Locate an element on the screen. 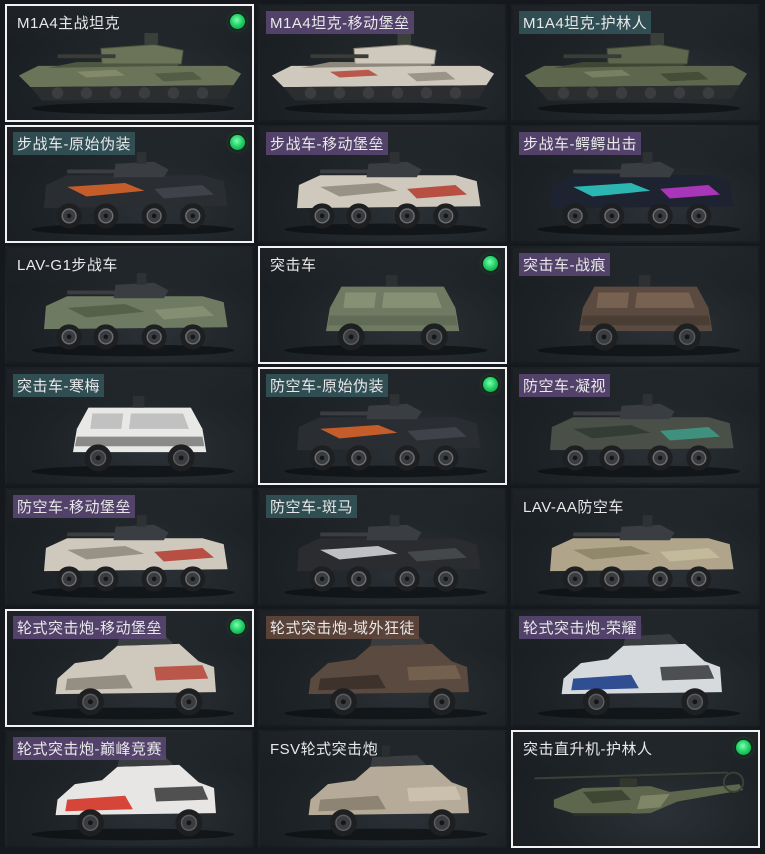 The width and height of the screenshot is (765, 854). vehicle-card: 防空车-移动堡垒 is located at coordinates (129, 547).